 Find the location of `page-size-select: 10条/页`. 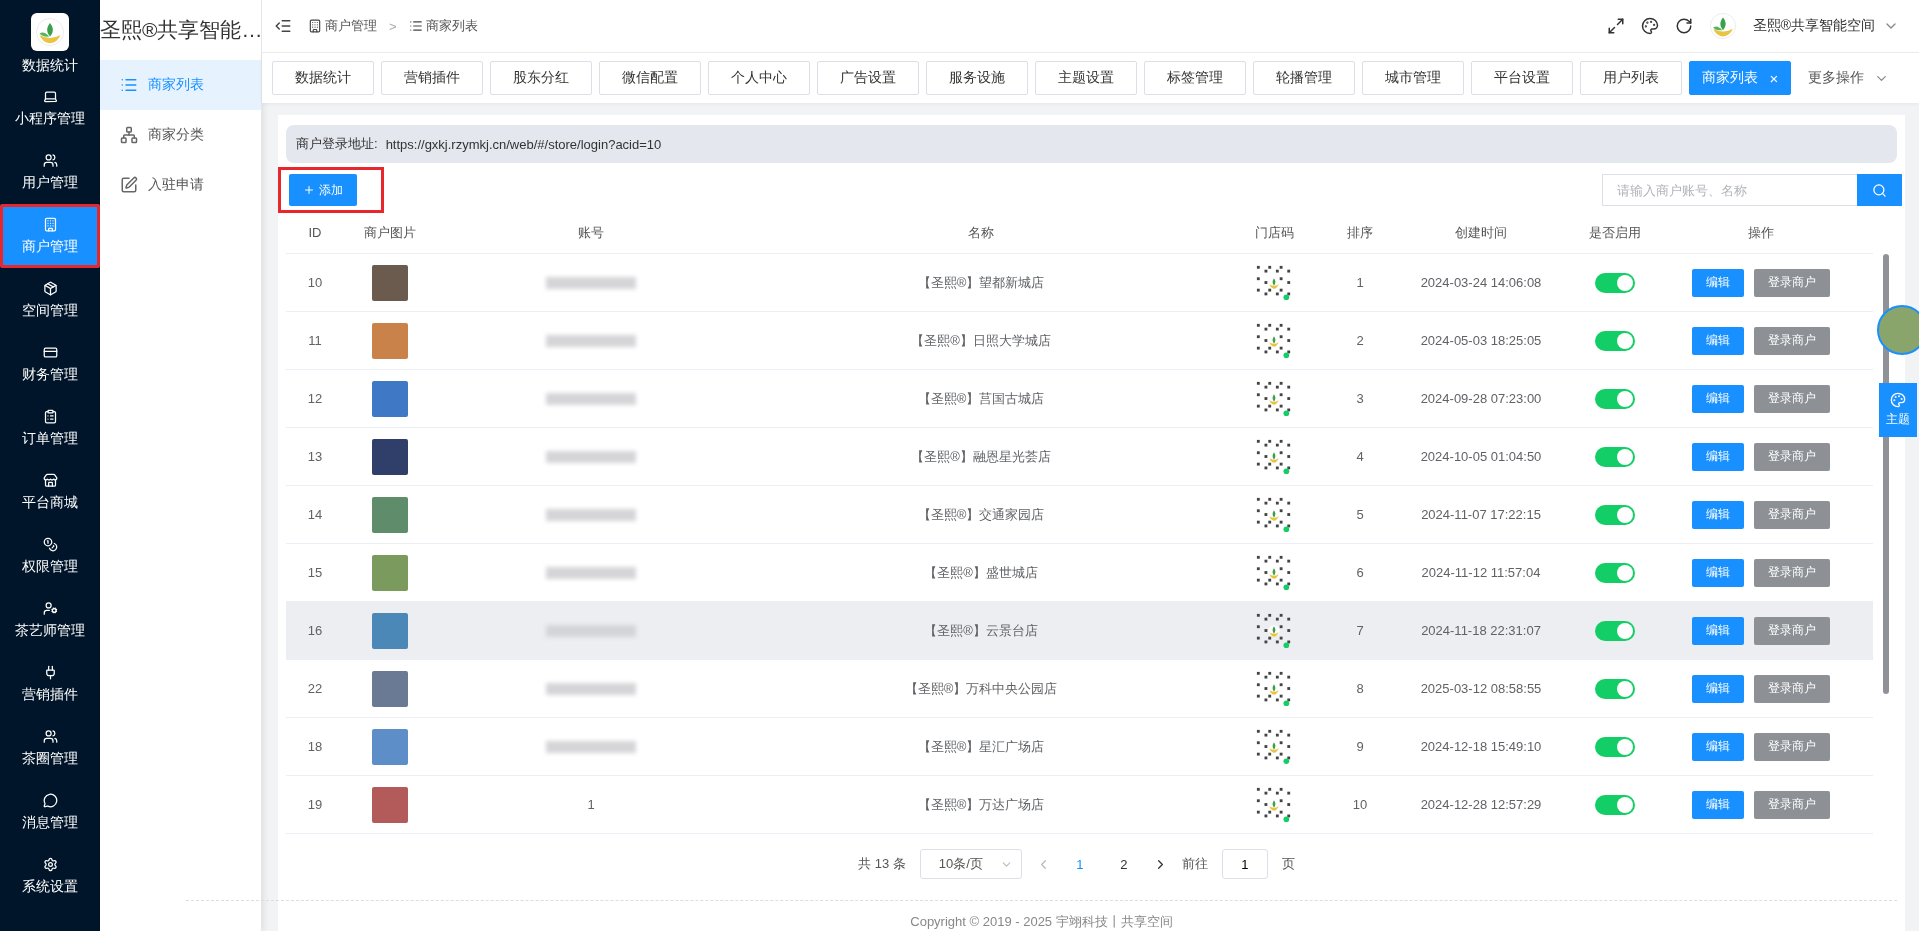

page-size-select: 10条/页 is located at coordinates (970, 864).